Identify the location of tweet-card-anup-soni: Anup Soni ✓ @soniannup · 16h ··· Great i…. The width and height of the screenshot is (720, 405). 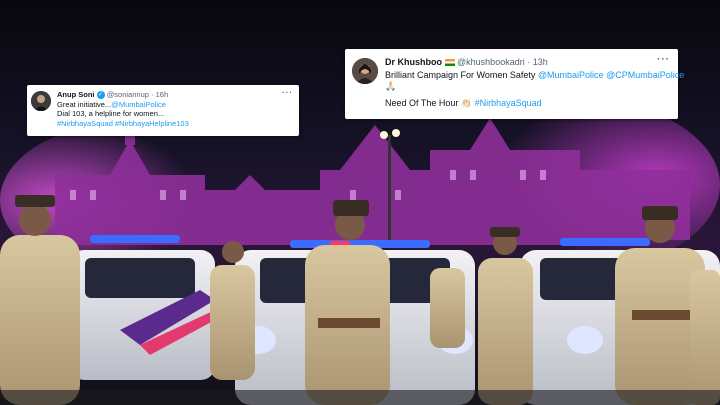
(163, 110).